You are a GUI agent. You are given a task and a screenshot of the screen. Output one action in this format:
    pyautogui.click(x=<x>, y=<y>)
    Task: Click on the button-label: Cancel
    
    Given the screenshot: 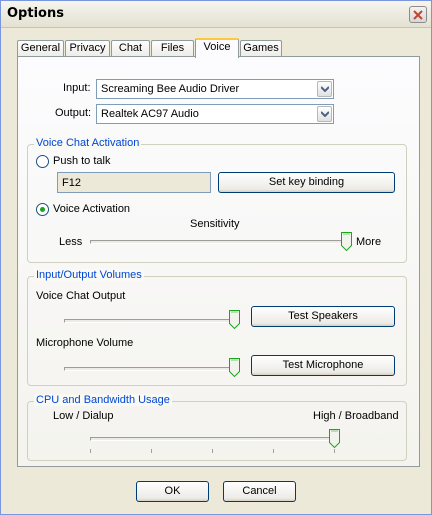 What is the action you would take?
    pyautogui.click(x=259, y=491)
    